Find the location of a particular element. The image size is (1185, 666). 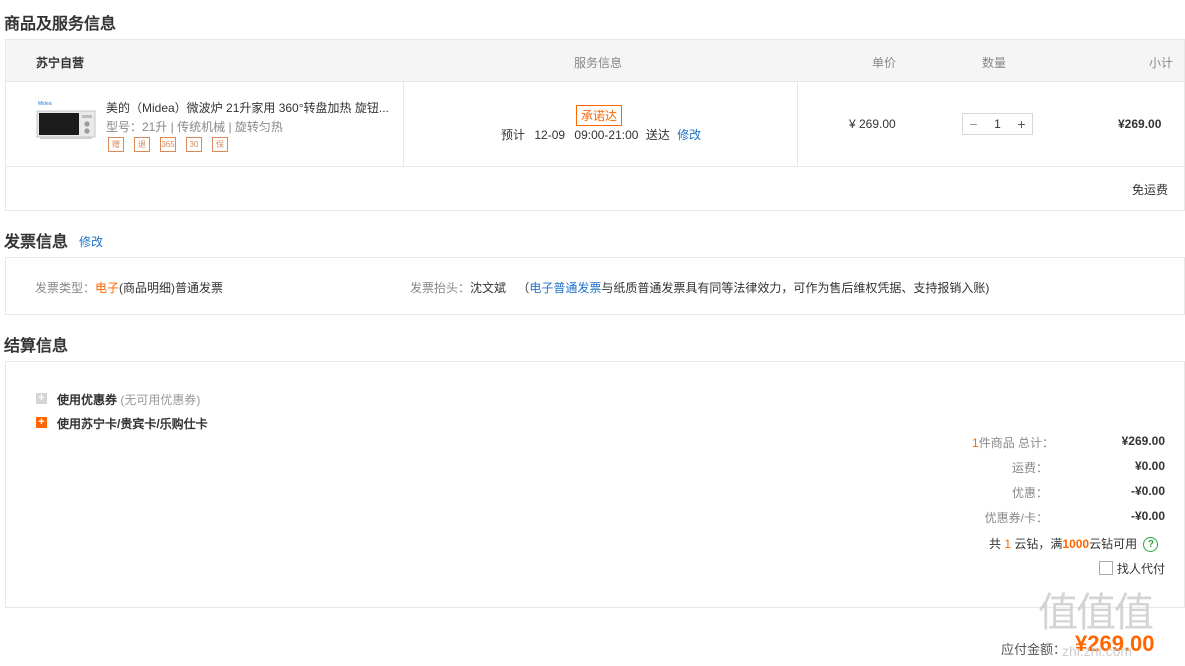

invoice-note-open: （ is located at coordinates (523, 288).